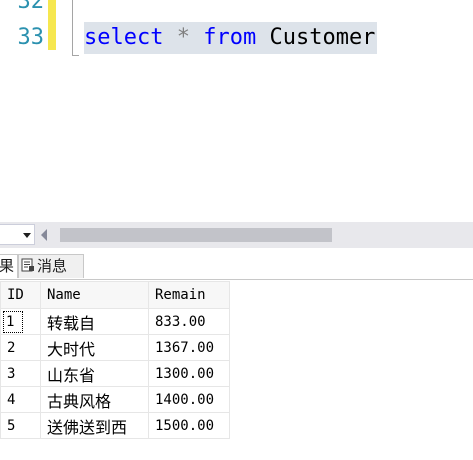 The height and width of the screenshot is (460, 473). I want to click on table-row: 4 古典风格 1400.00, so click(115, 399).